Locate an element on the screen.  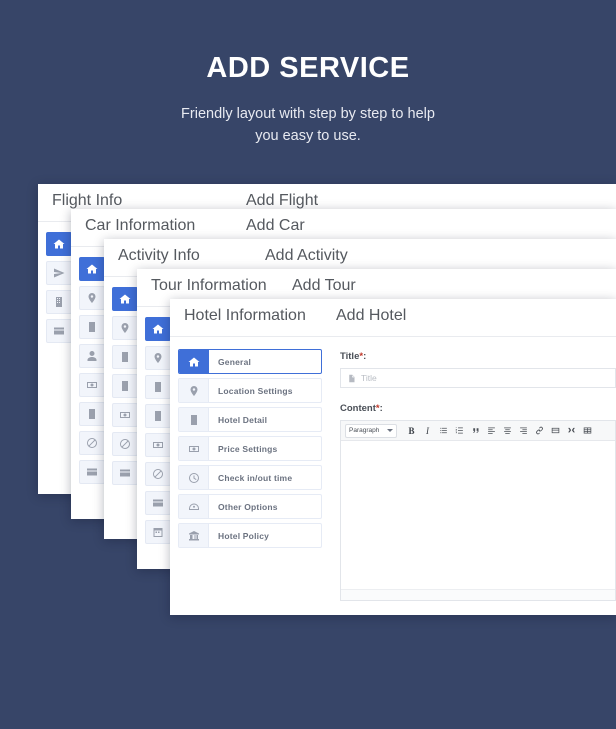
sidebar-item-hotel-policy: Hotel Policy is located at coordinates (250, 535).